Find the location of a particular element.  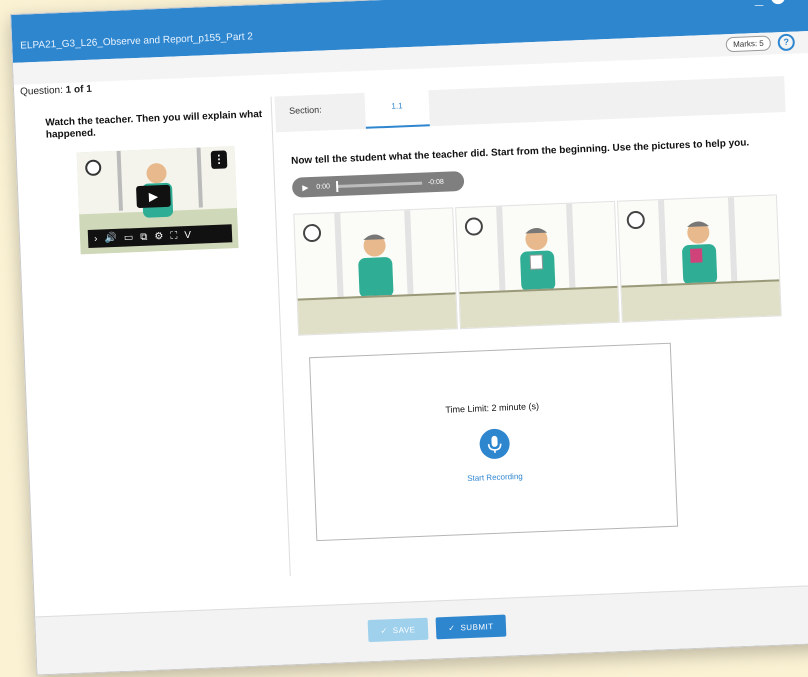

section-label: Section: is located at coordinates (305, 110).